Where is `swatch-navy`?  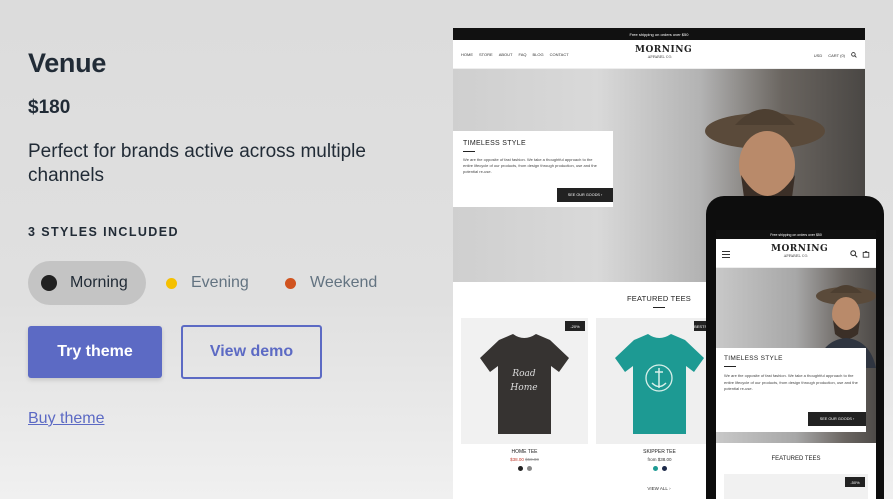
swatch-navy is located at coordinates (664, 468).